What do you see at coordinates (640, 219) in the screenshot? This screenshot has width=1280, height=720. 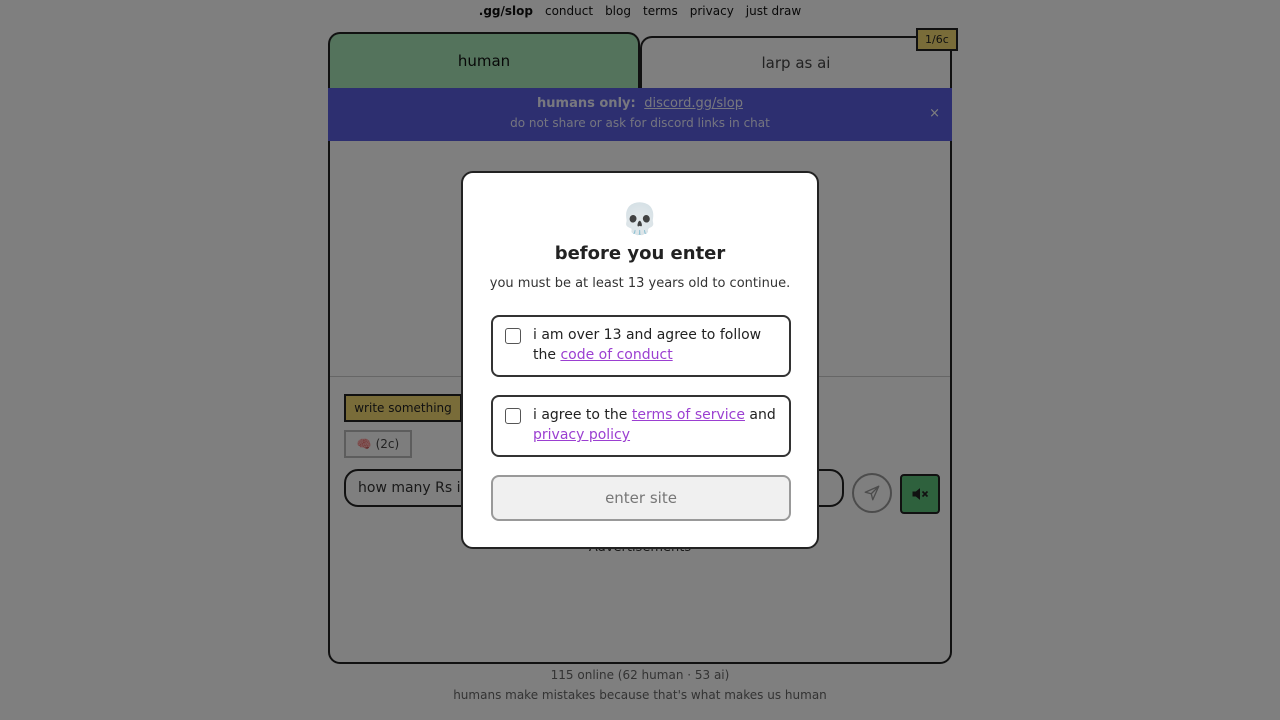 I see `skull-icon: 💀` at bounding box center [640, 219].